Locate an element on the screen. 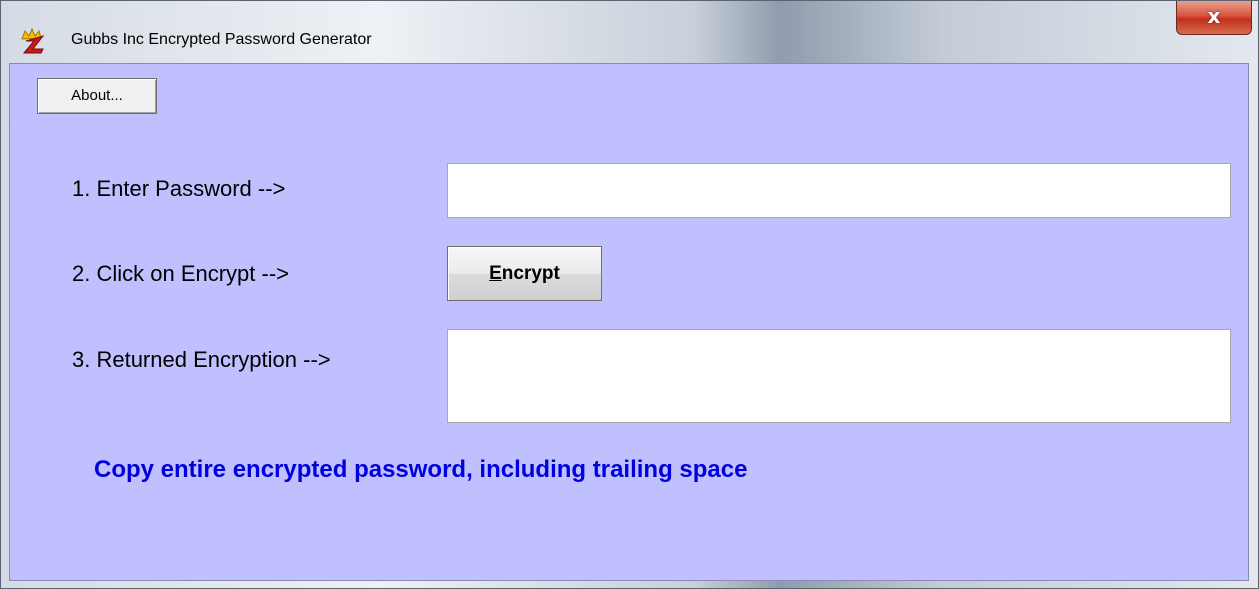 The height and width of the screenshot is (589, 1259). encrypt-mnemonic: E is located at coordinates (495, 273).